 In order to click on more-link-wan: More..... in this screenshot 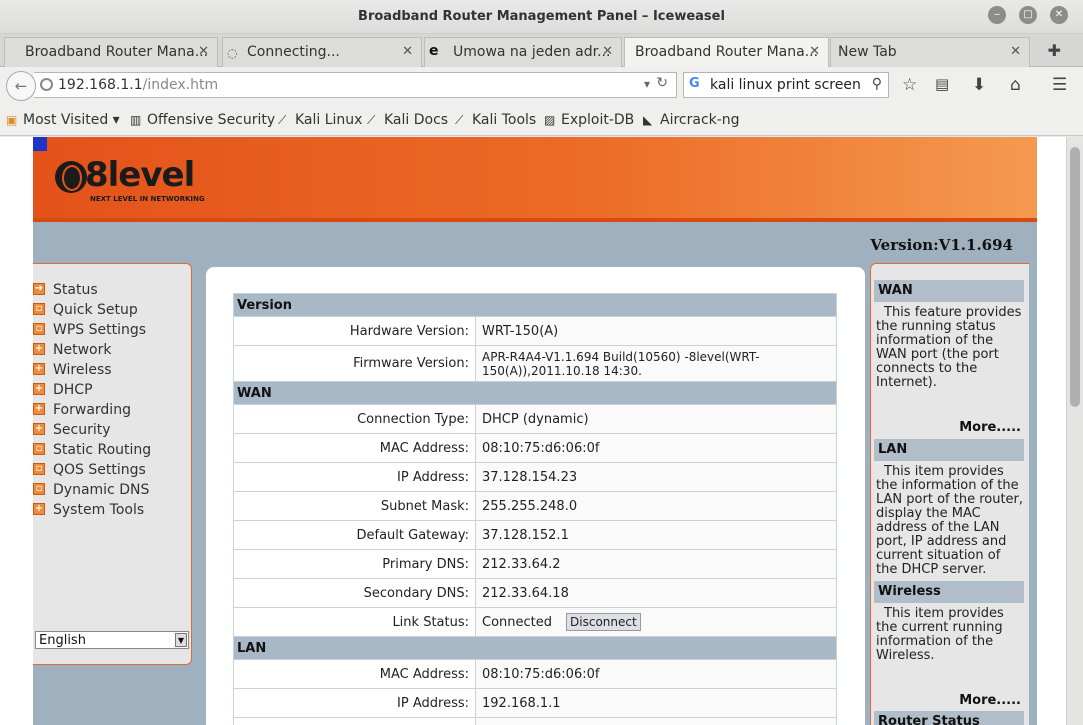, I will do `click(990, 427)`.